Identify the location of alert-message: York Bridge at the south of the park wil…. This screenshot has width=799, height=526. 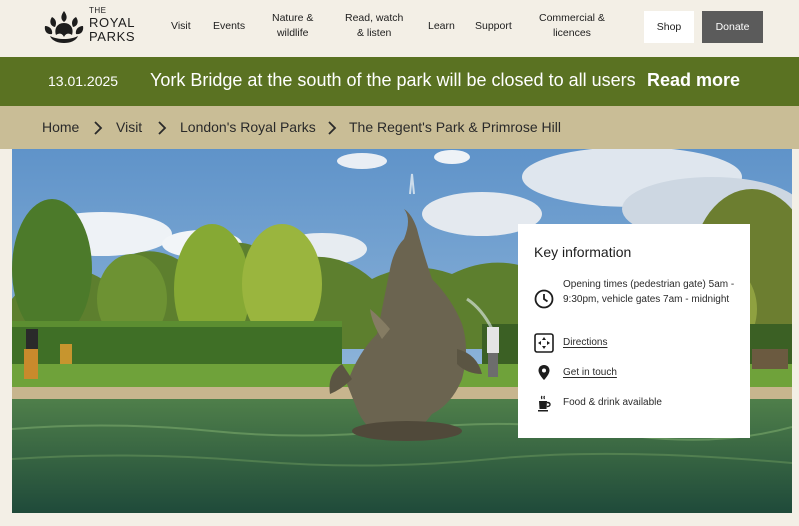
(393, 80).